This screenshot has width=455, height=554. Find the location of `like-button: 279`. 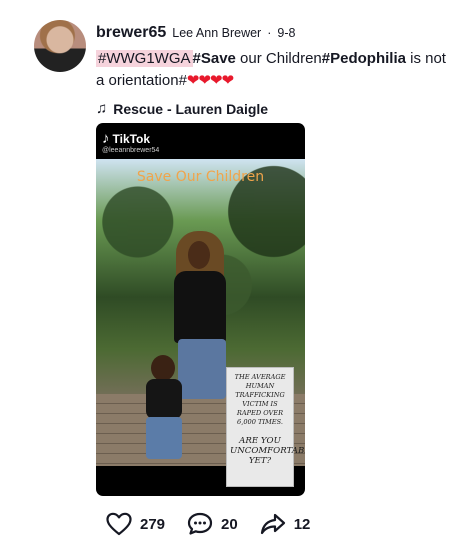

like-button: 279 is located at coordinates (135, 524).